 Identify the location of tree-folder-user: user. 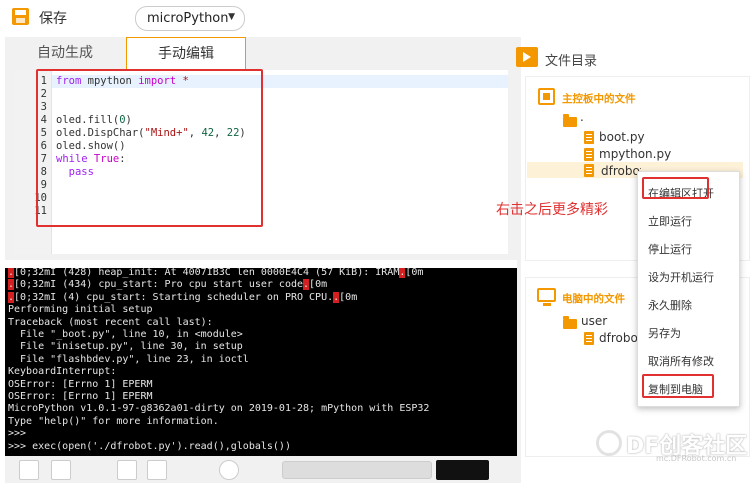
(594, 321).